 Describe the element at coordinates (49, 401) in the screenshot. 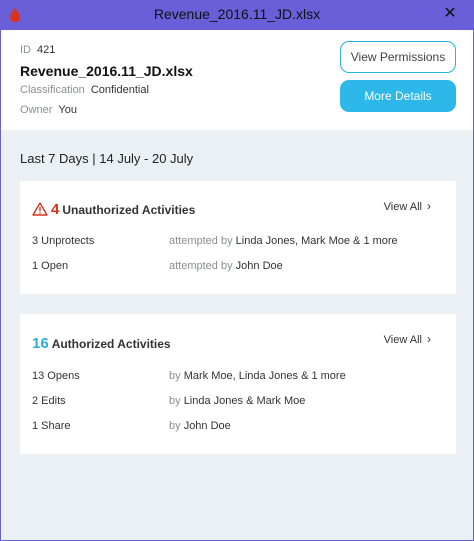

I see `activity-label: 2 Edits` at that location.